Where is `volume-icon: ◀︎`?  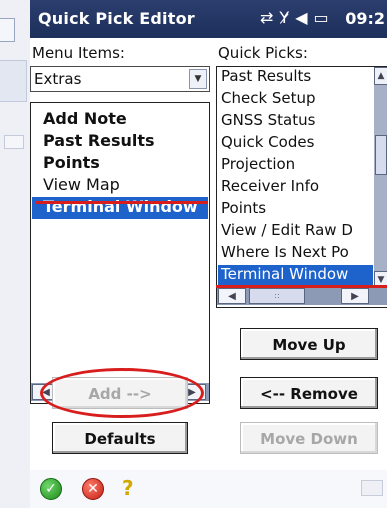 volume-icon: ◀︎ is located at coordinates (301, 17).